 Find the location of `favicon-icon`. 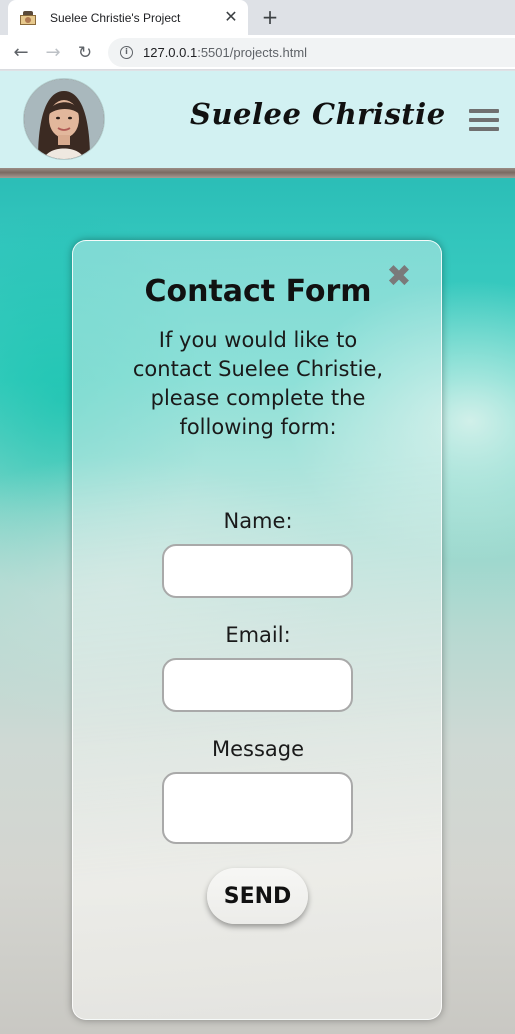

favicon-icon is located at coordinates (28, 17).